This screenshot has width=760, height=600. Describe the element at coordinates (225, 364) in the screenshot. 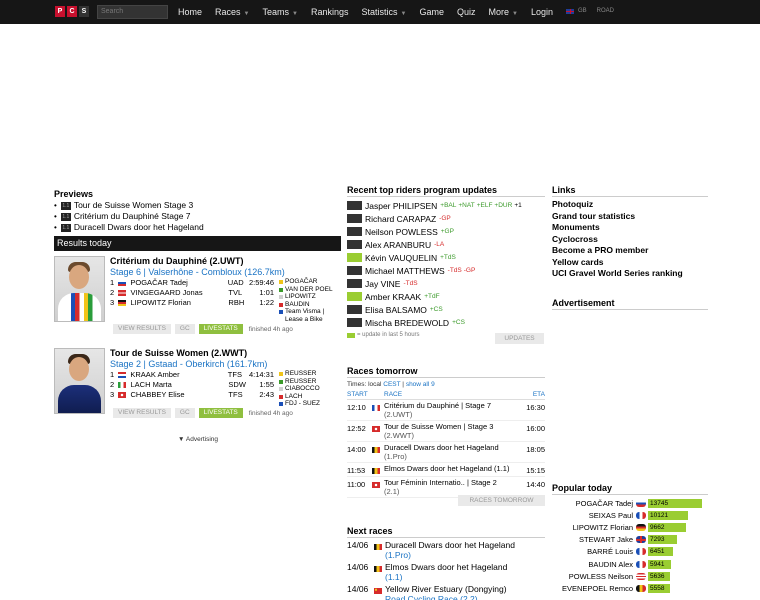

I see `stage-link: Stage 2 | Gstaad - Oberkirch (161.7km)` at that location.